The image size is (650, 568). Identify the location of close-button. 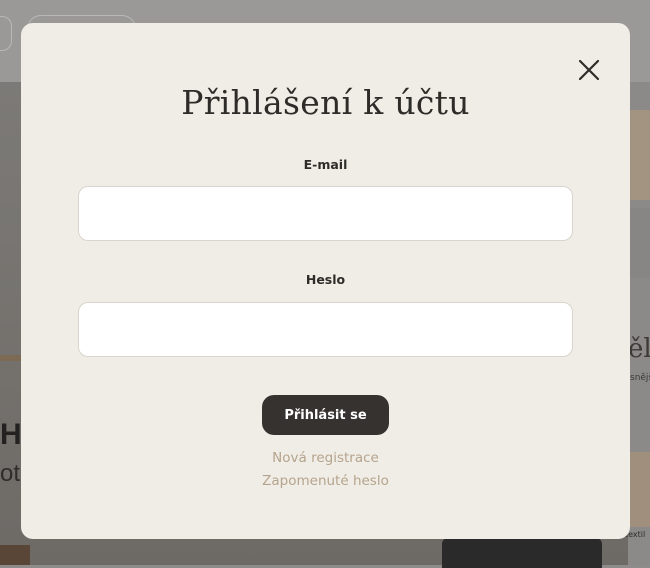
(589, 70).